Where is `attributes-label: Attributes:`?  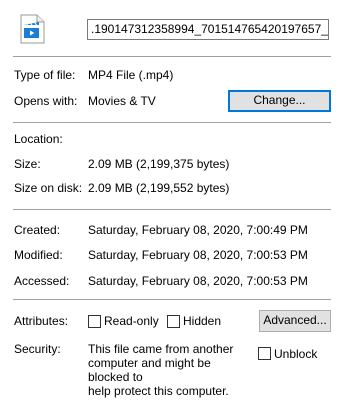 attributes-label: Attributes: is located at coordinates (41, 321).